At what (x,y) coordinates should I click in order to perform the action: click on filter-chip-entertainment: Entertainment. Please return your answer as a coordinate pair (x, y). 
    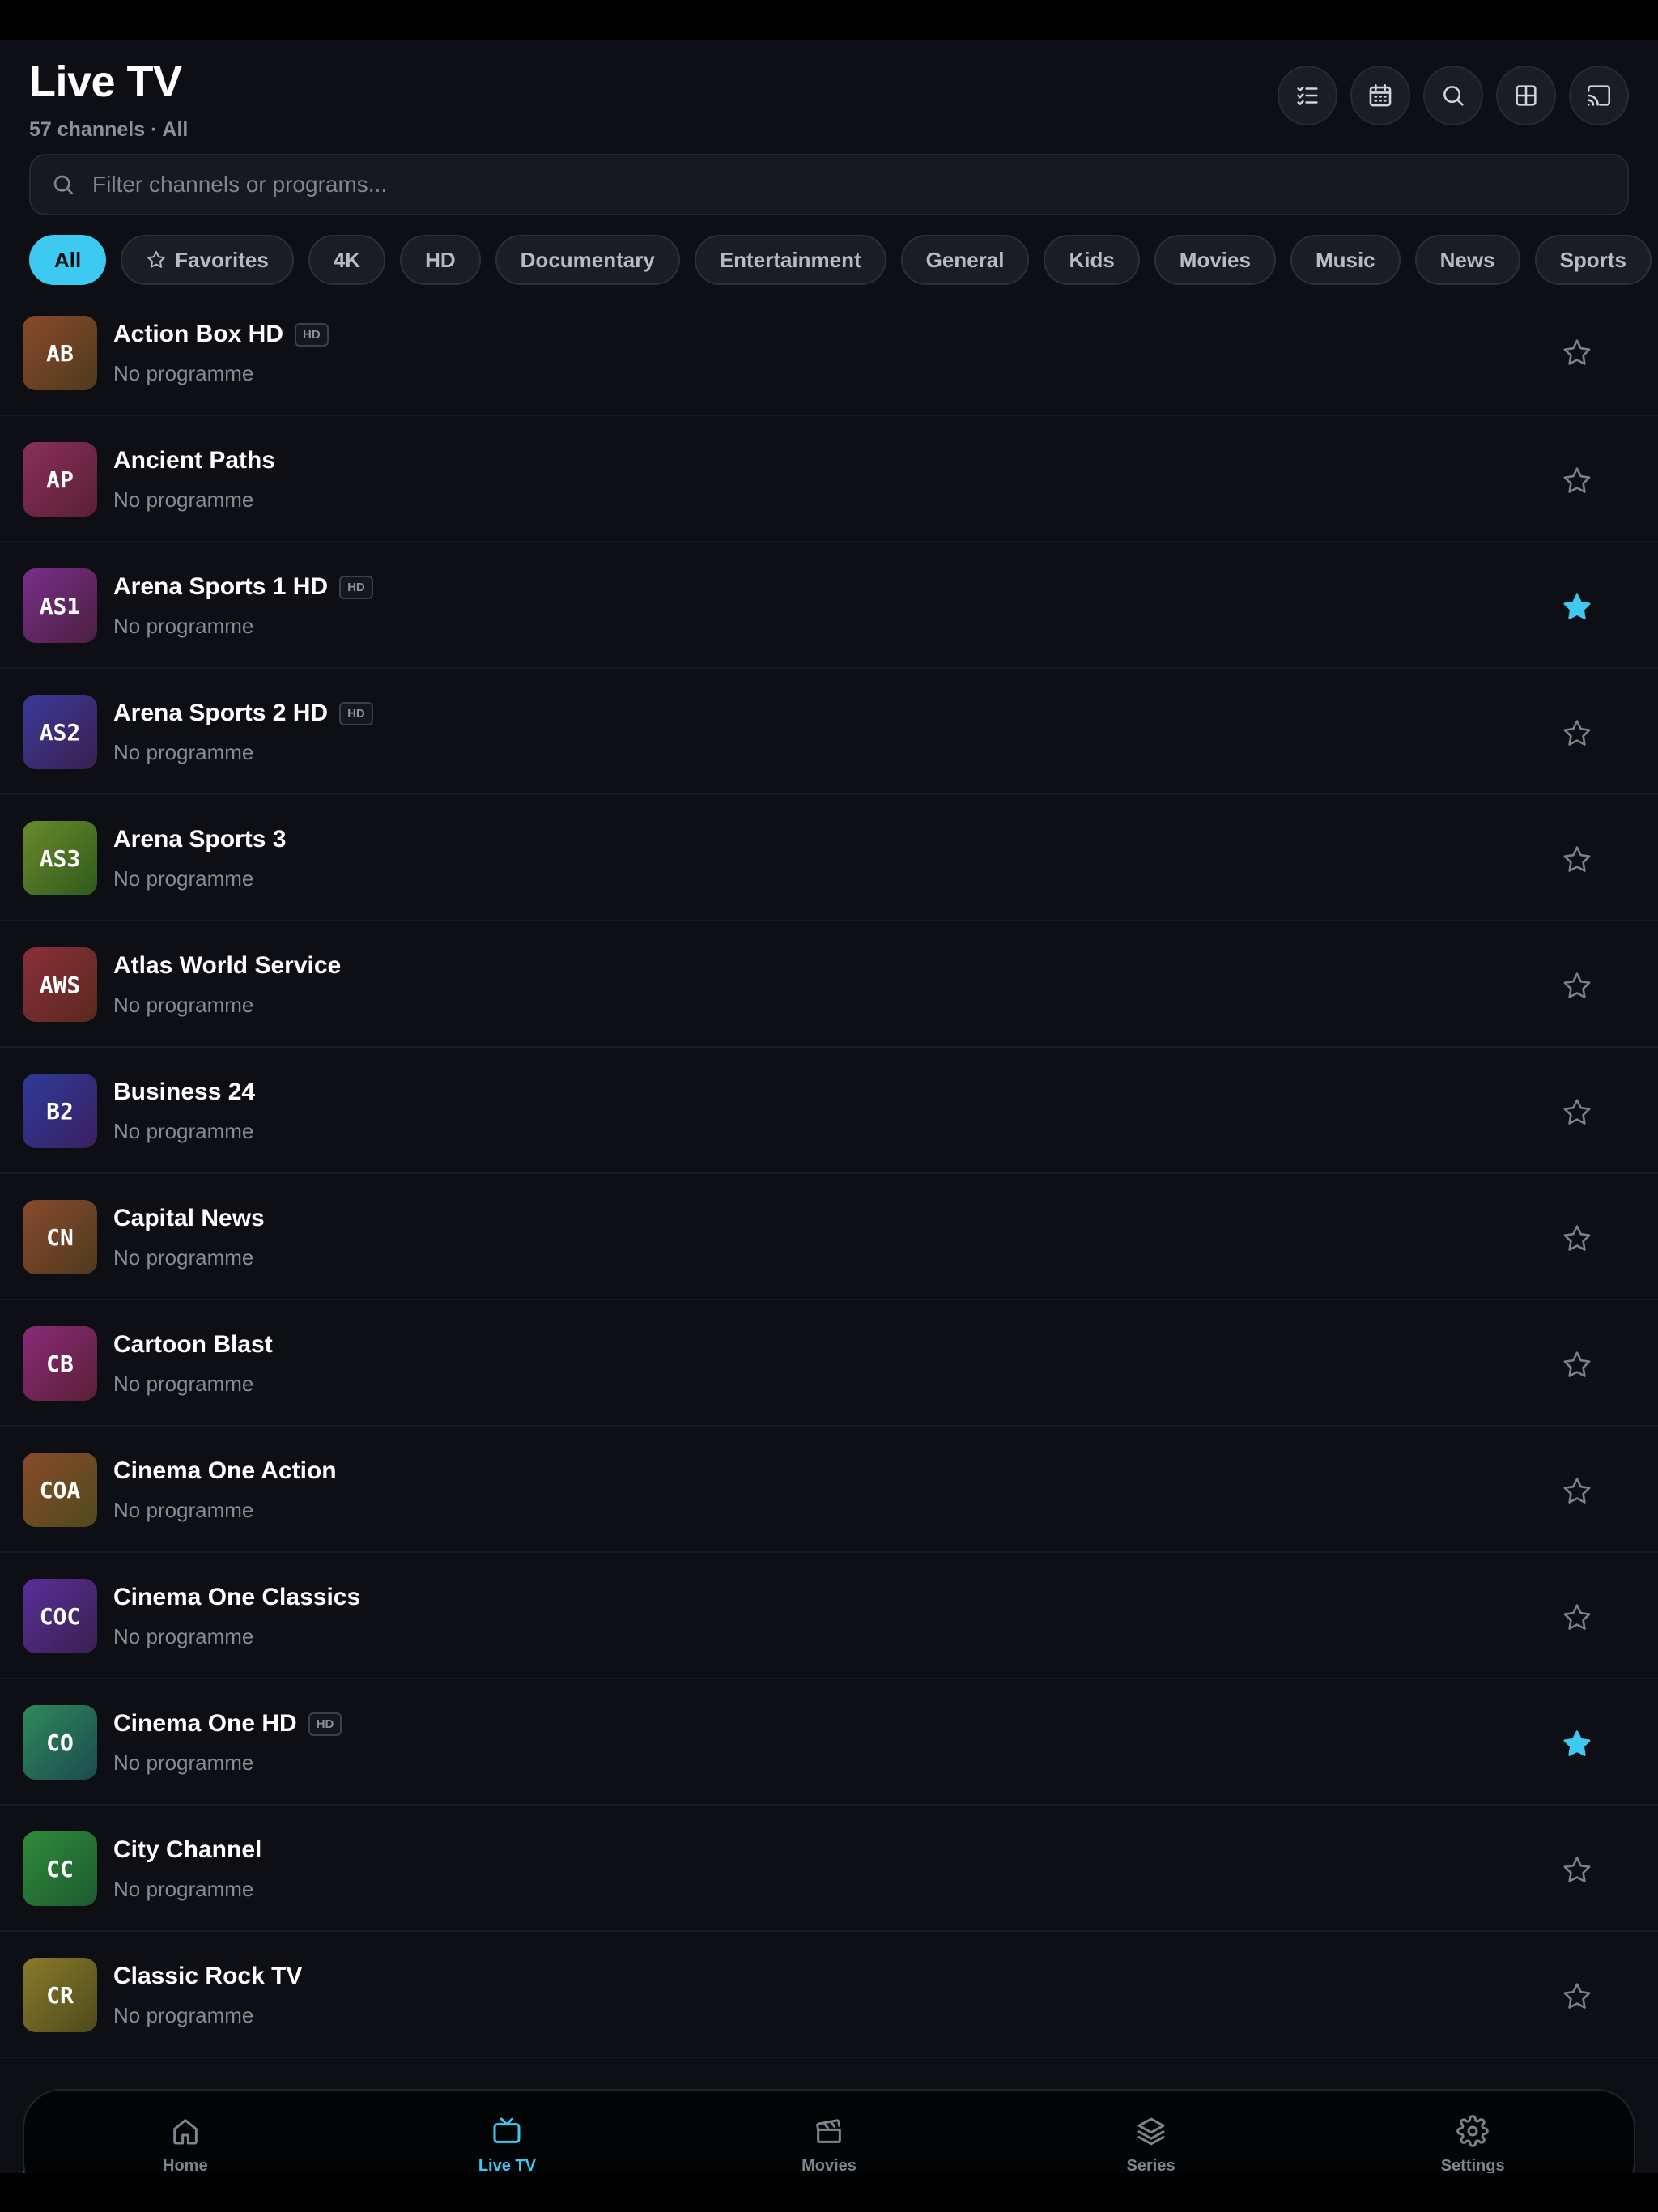
    Looking at the image, I should click on (790, 260).